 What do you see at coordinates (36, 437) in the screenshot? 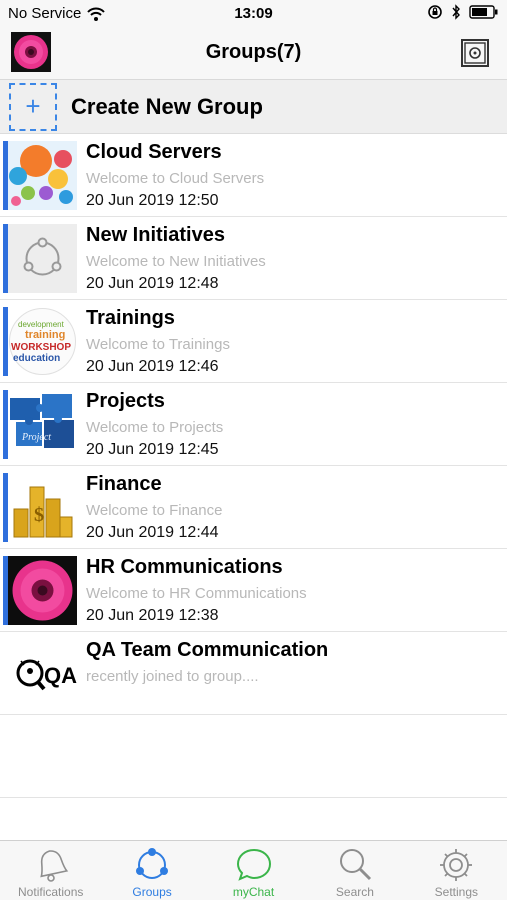
I see `projects-word: Project` at bounding box center [36, 437].